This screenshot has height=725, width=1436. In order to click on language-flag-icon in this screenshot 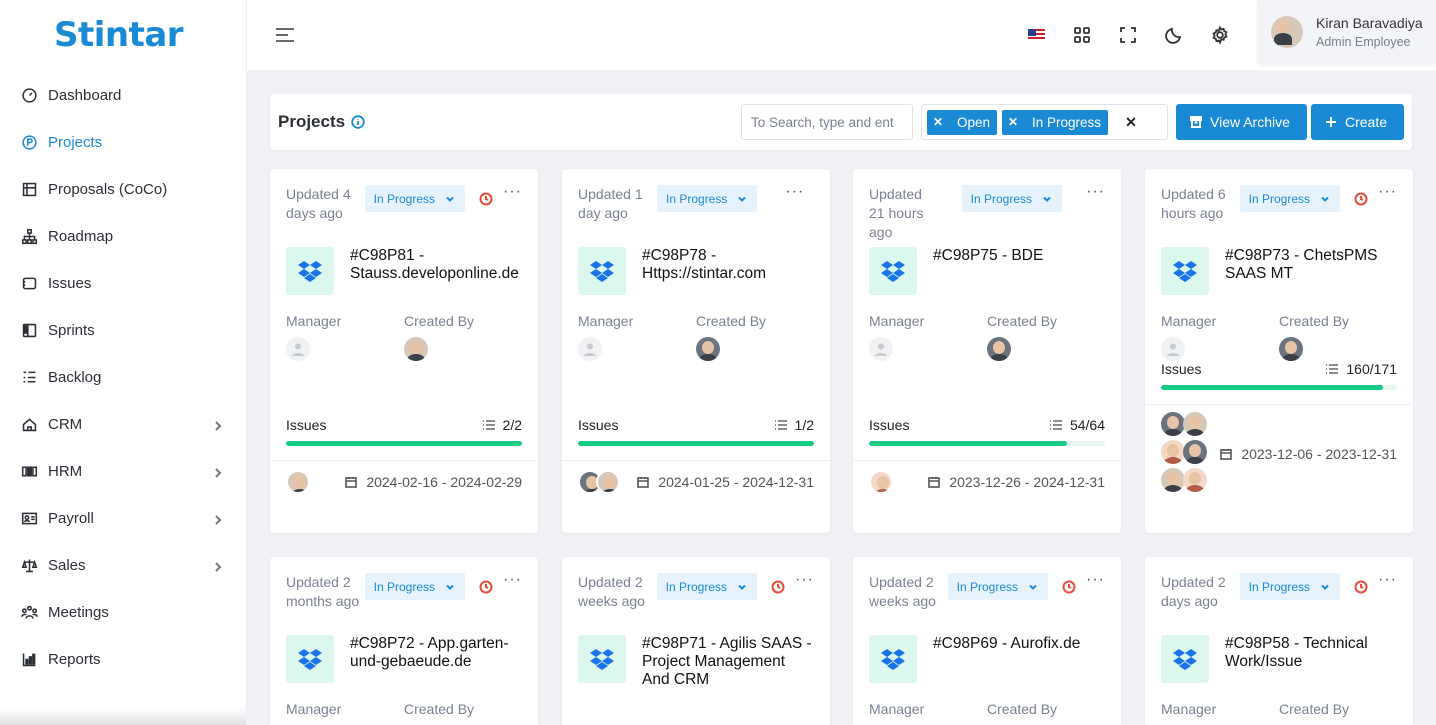, I will do `click(1036, 35)`.